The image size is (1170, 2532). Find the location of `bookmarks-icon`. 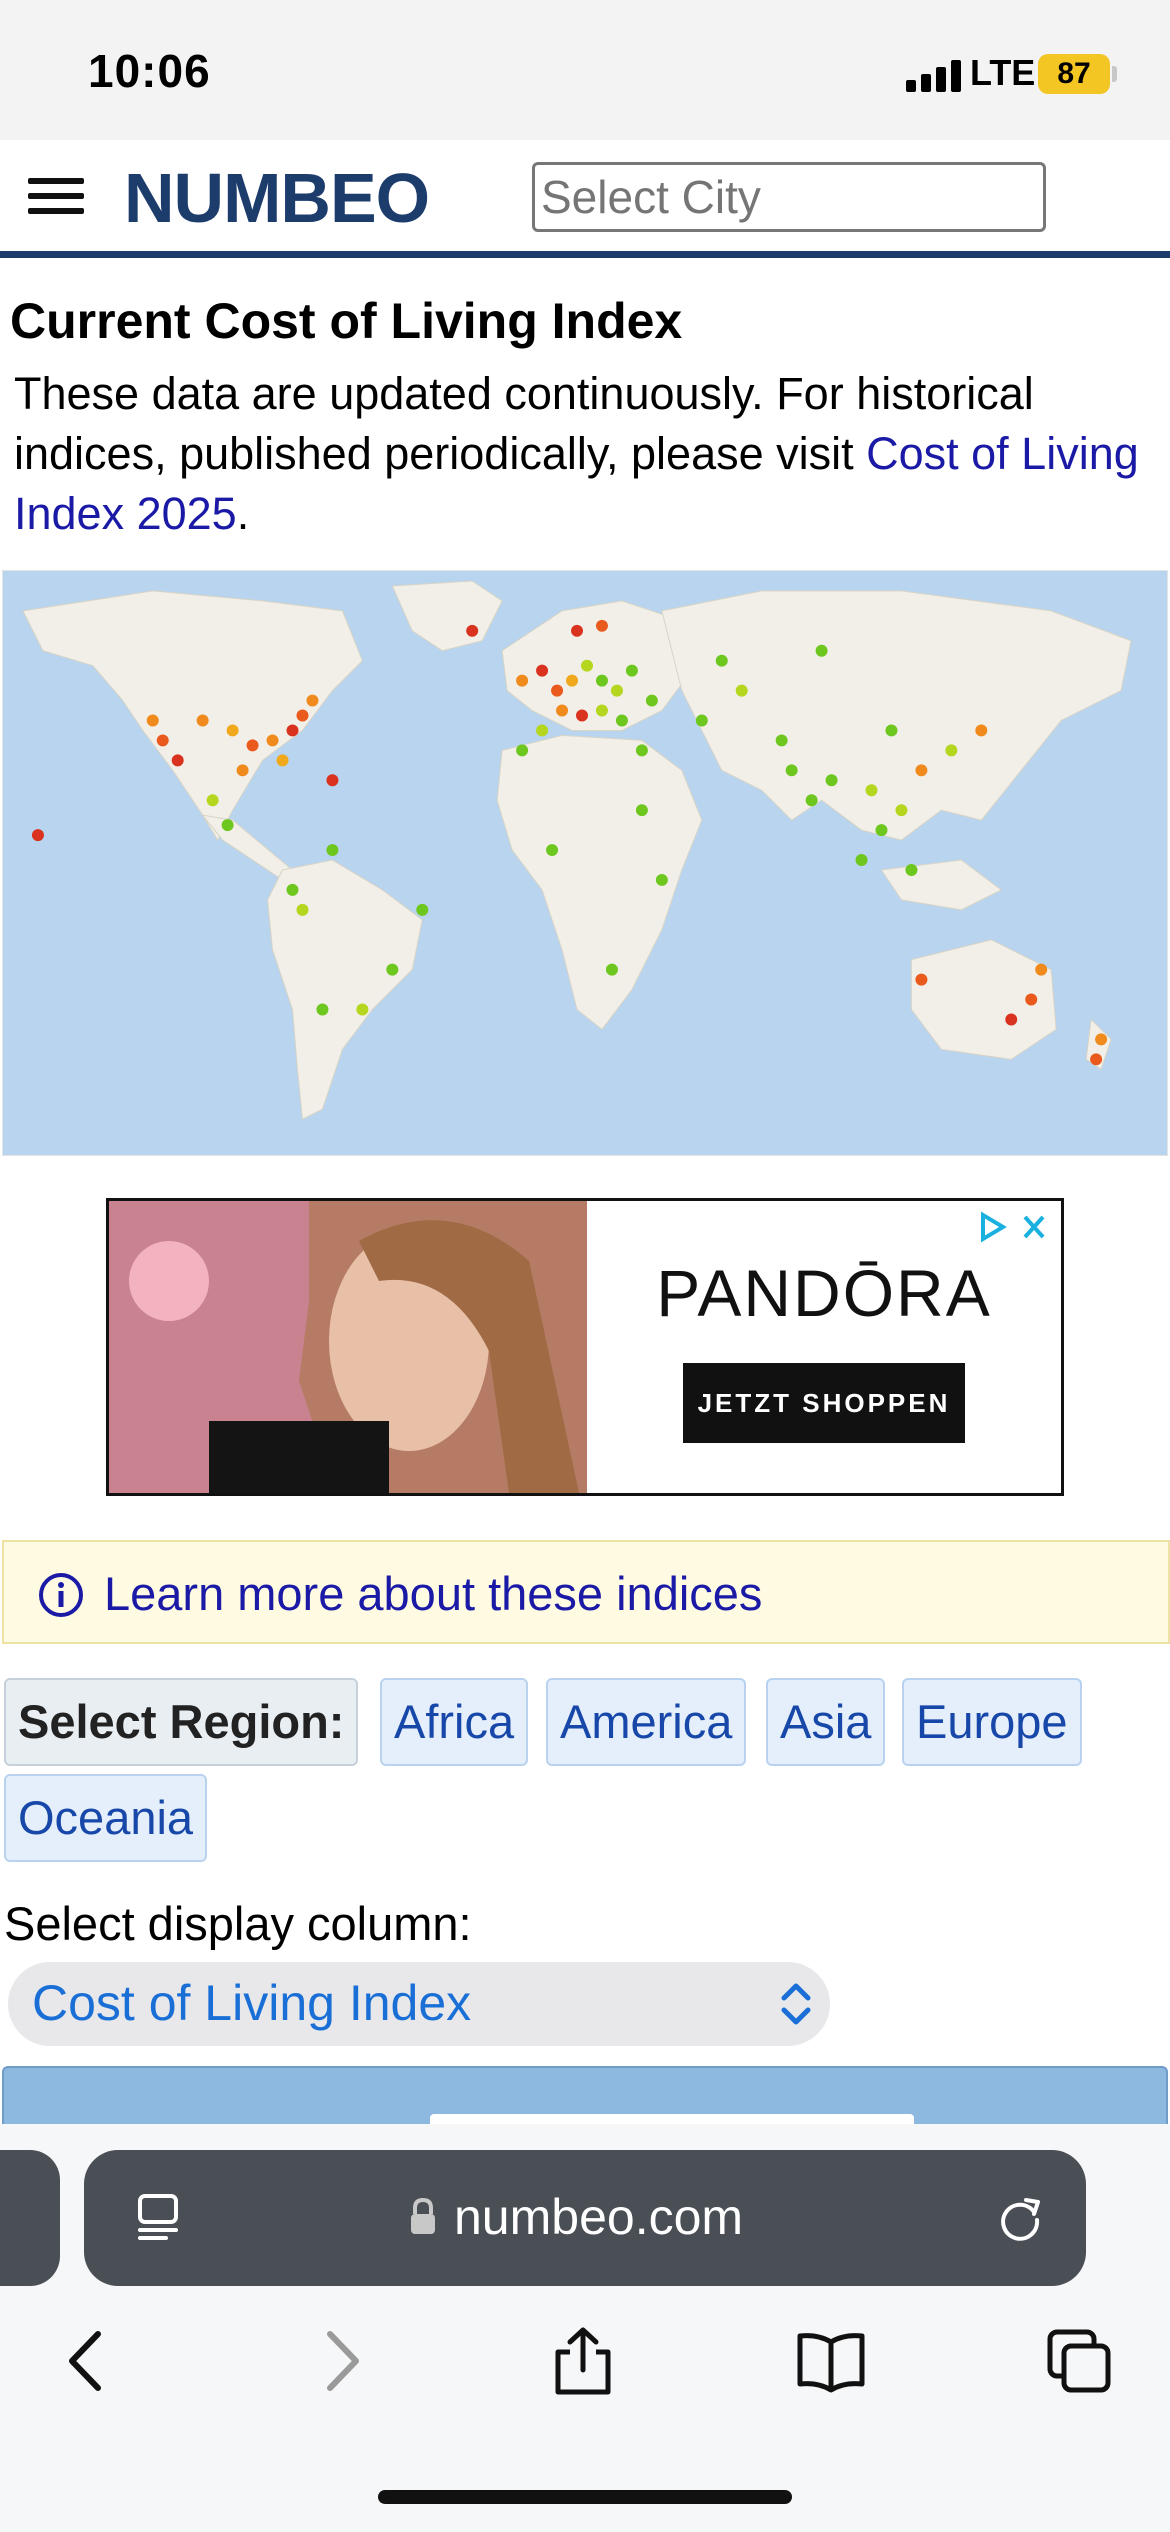

bookmarks-icon is located at coordinates (831, 2361).